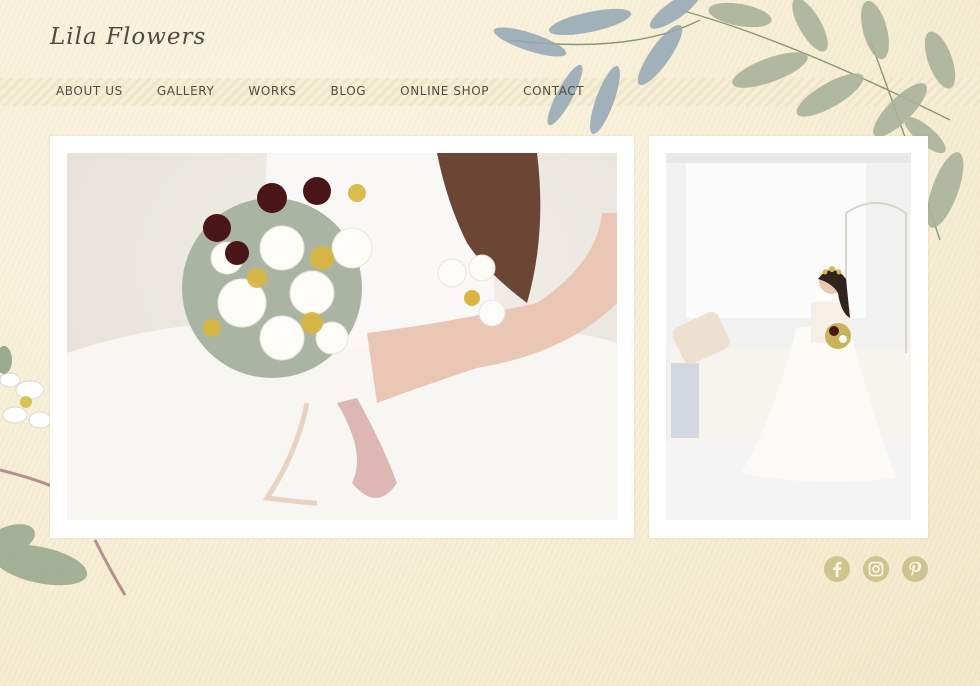  I want to click on bride-seated-photo, so click(788, 336).